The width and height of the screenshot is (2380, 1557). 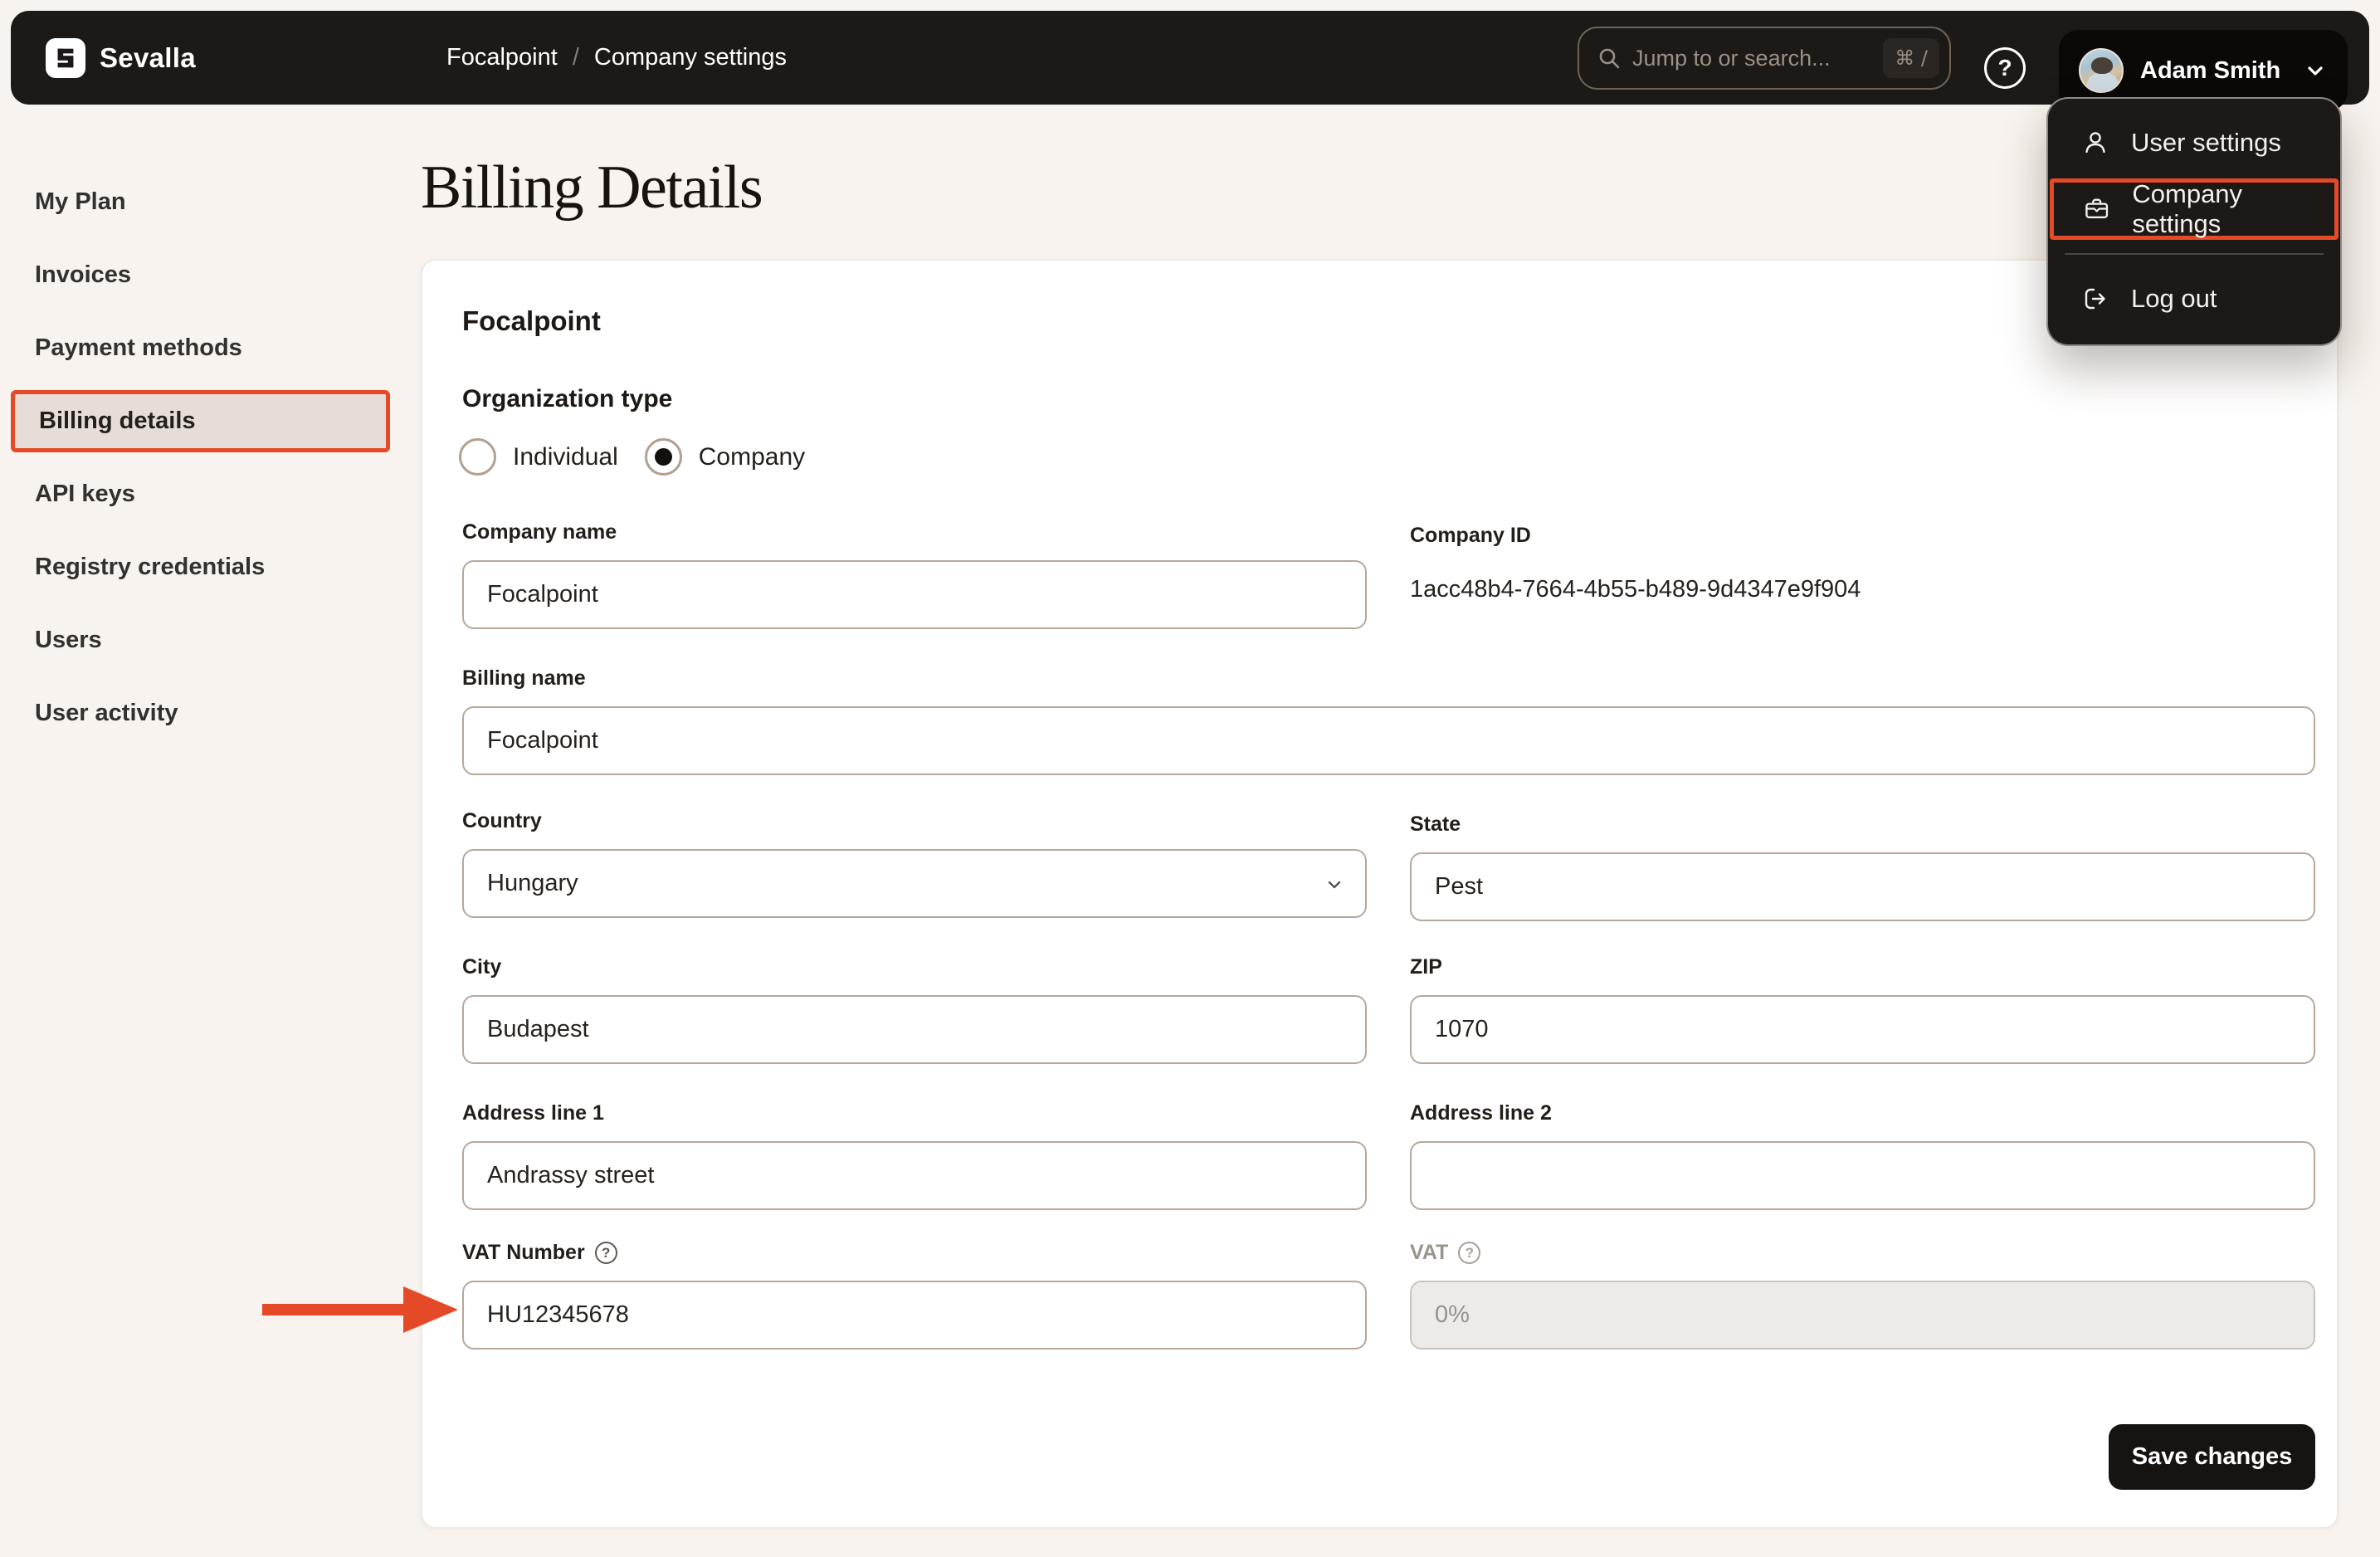 I want to click on menu-item-label: Log out, so click(x=2174, y=298).